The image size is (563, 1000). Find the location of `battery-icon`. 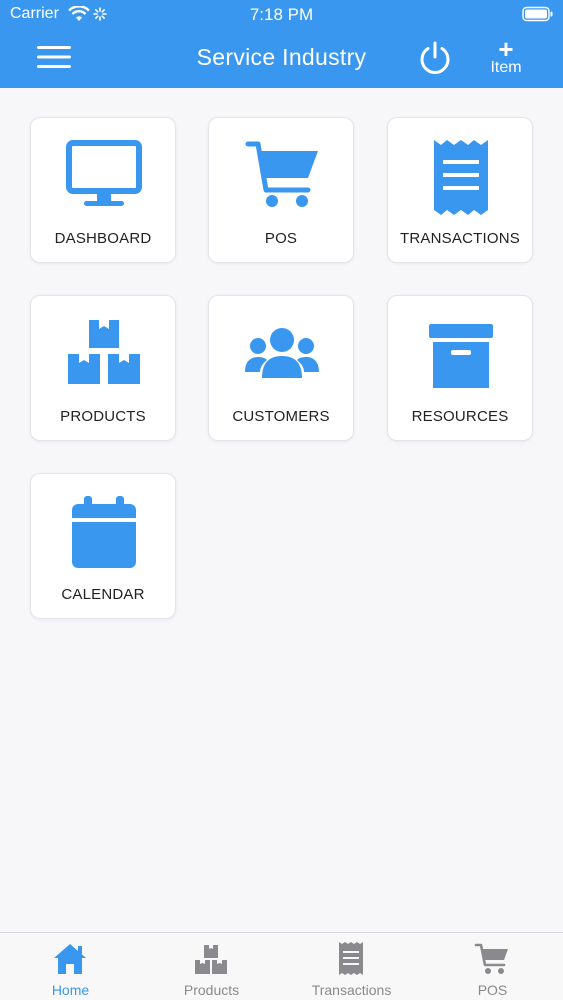

battery-icon is located at coordinates (537, 14).